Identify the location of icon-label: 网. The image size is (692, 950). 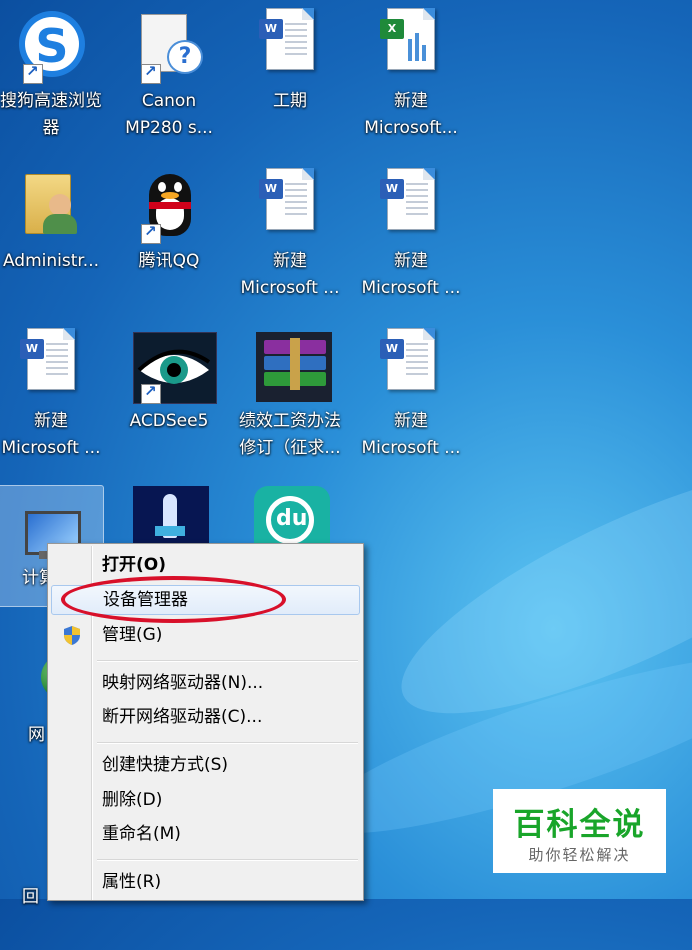
(36, 735).